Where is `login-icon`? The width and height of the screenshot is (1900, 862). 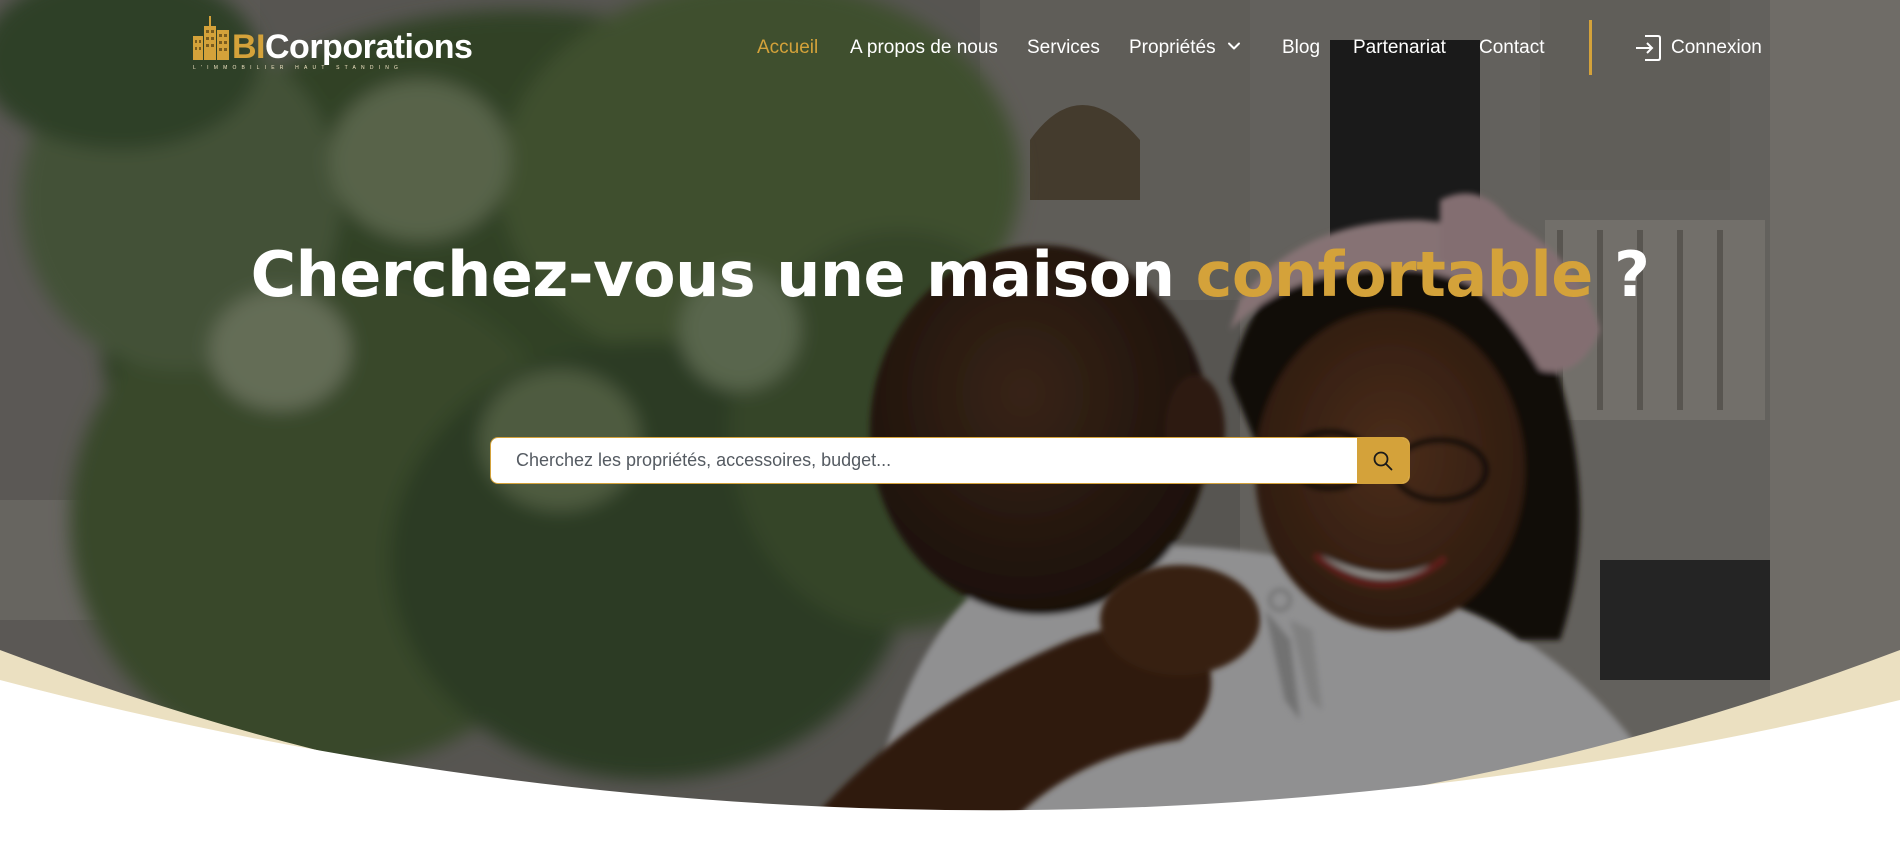
login-icon is located at coordinates (1648, 48).